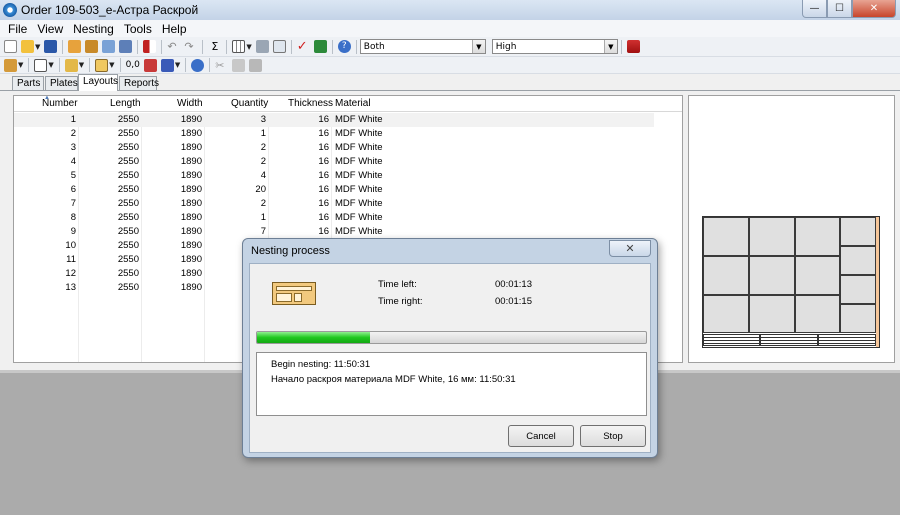 The image size is (900, 515). Describe the element at coordinates (256, 65) in the screenshot. I see `paste-icon` at that location.